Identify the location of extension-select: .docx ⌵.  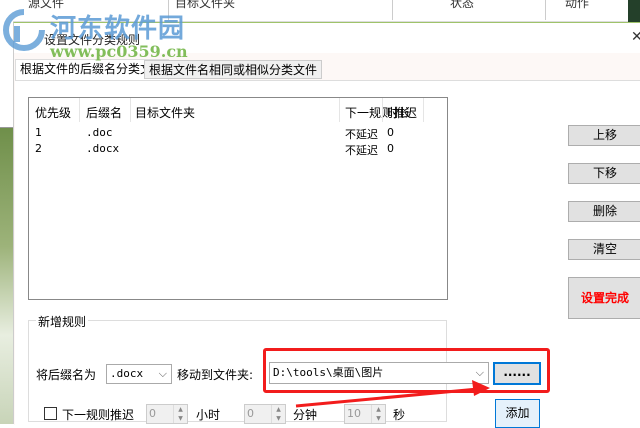
(139, 374).